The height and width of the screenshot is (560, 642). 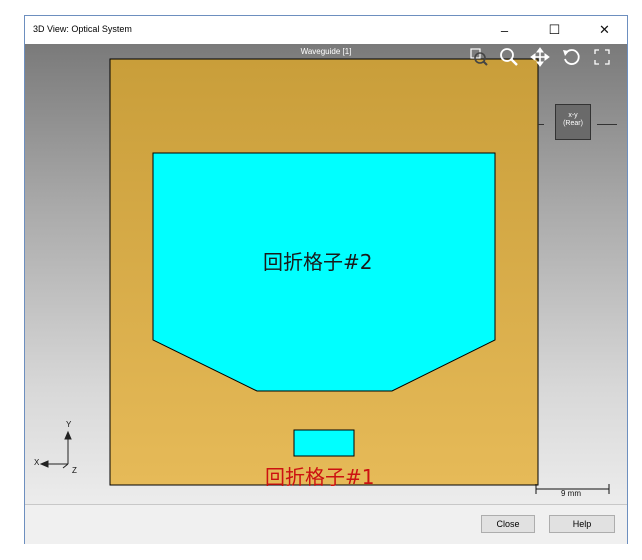 What do you see at coordinates (318, 262) in the screenshot?
I see `grating-2-label: 回折格子#2` at bounding box center [318, 262].